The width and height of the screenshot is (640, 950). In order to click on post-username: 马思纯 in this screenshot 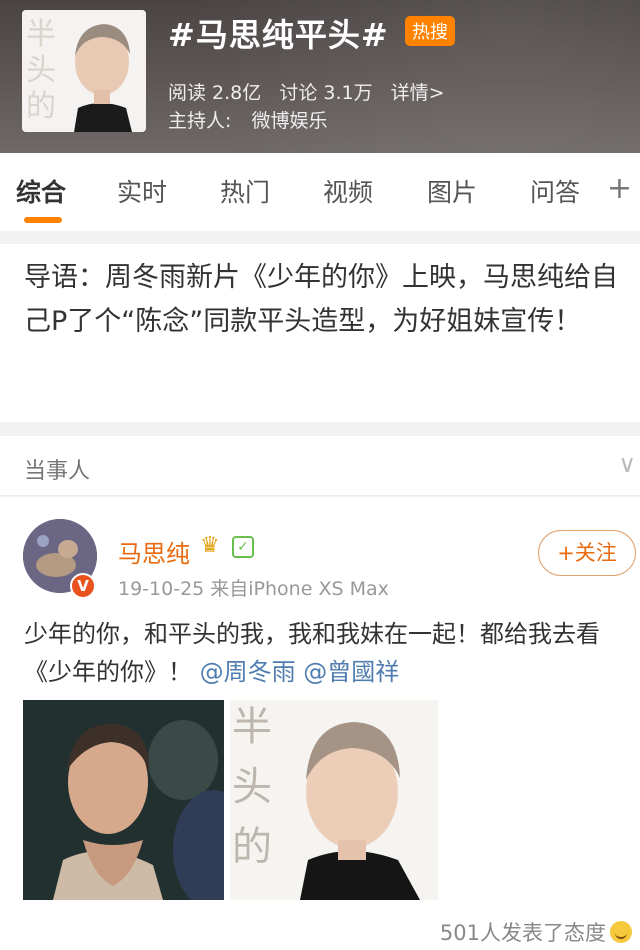, I will do `click(154, 551)`.